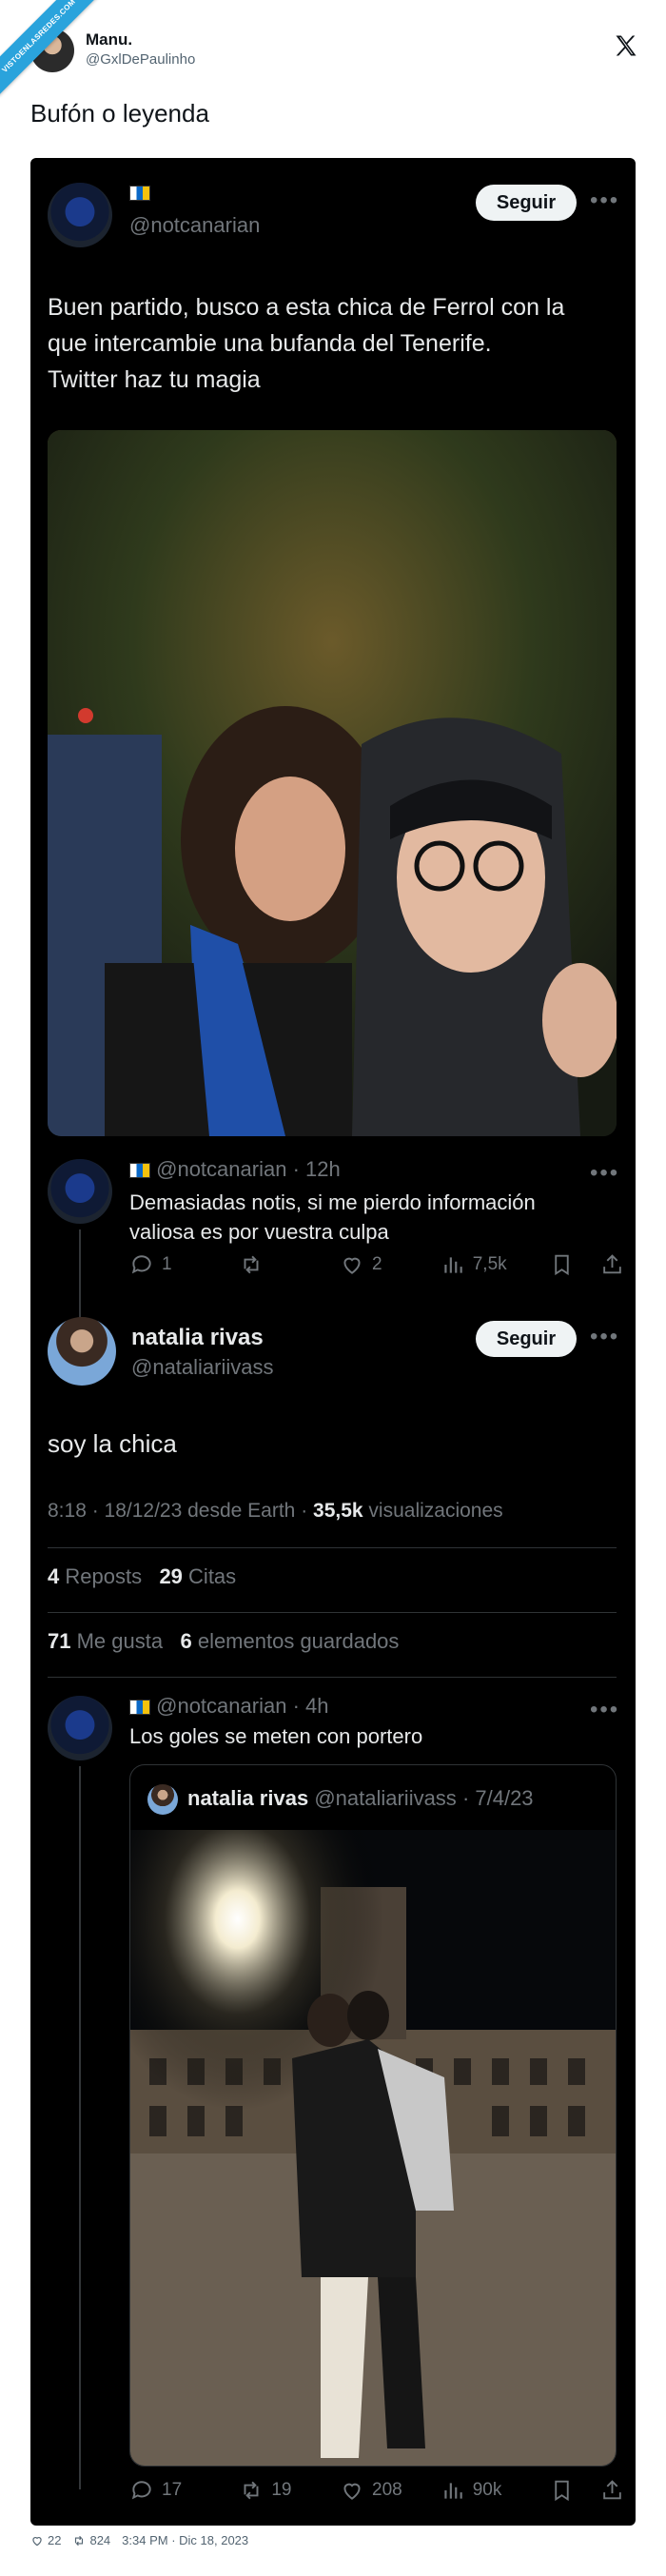 The image size is (666, 2576). Describe the element at coordinates (80, 1191) in the screenshot. I see `reply1-avatar` at that location.